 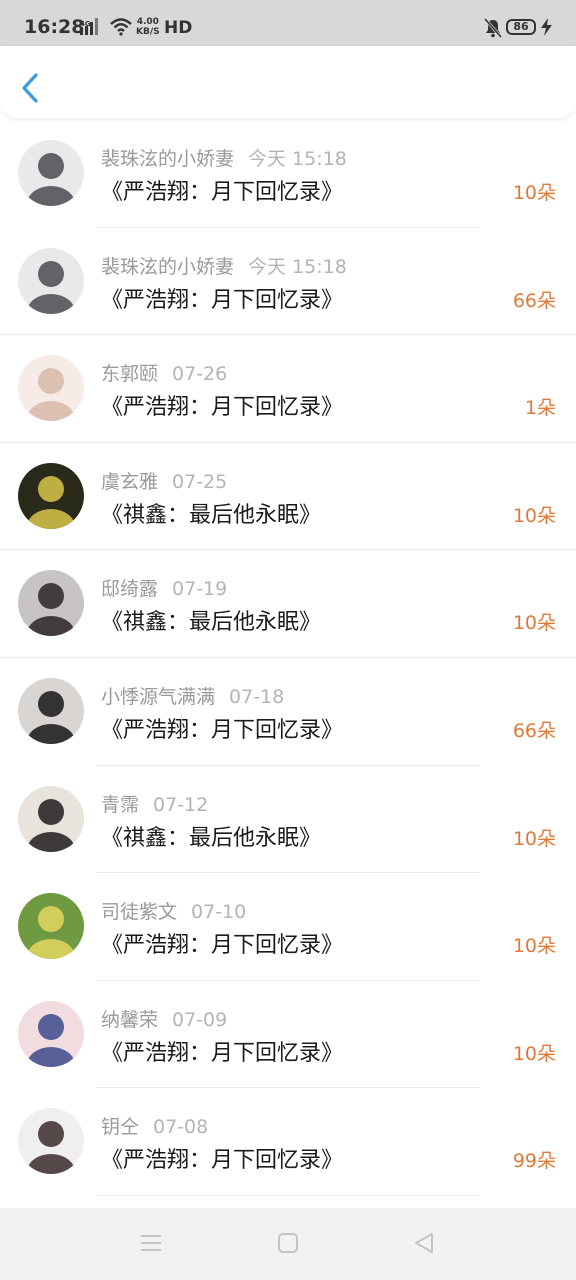 What do you see at coordinates (200, 589) in the screenshot?
I see `send-date: 07-19` at bounding box center [200, 589].